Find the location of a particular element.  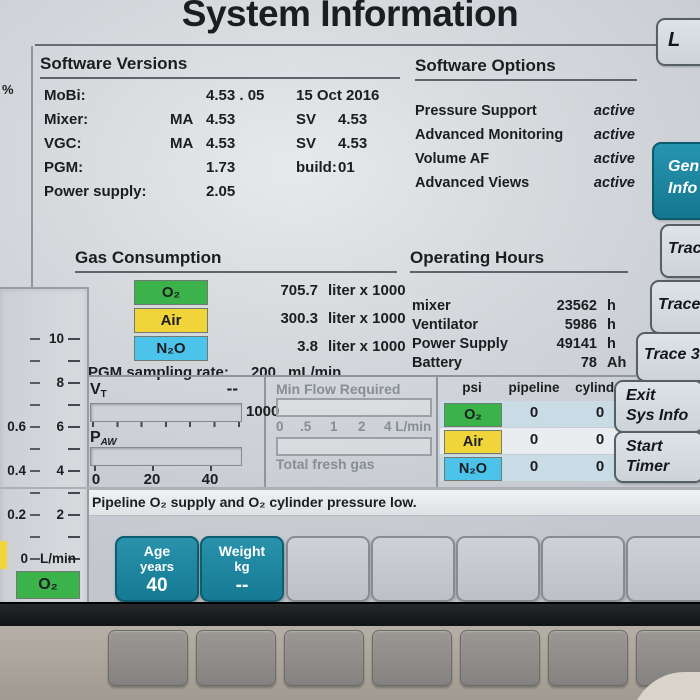

vt-paw-panel: VT -- 1000 PAW 0 20 40 is located at coordinates (180, 432).